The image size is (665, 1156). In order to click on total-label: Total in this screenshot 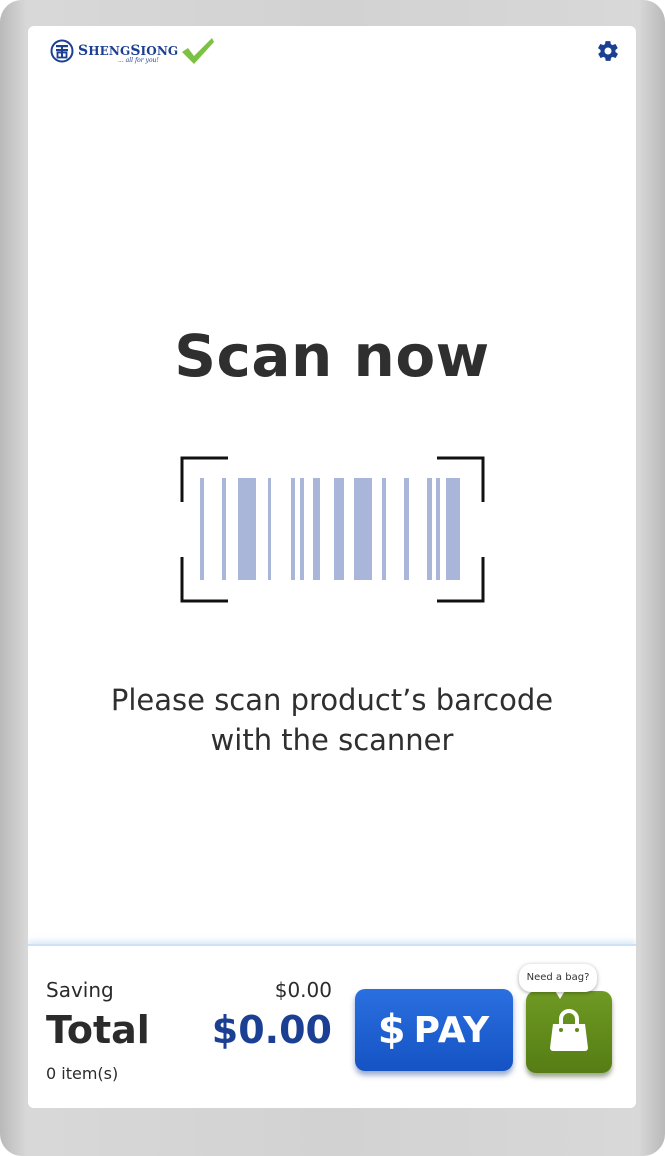, I will do `click(98, 1030)`.